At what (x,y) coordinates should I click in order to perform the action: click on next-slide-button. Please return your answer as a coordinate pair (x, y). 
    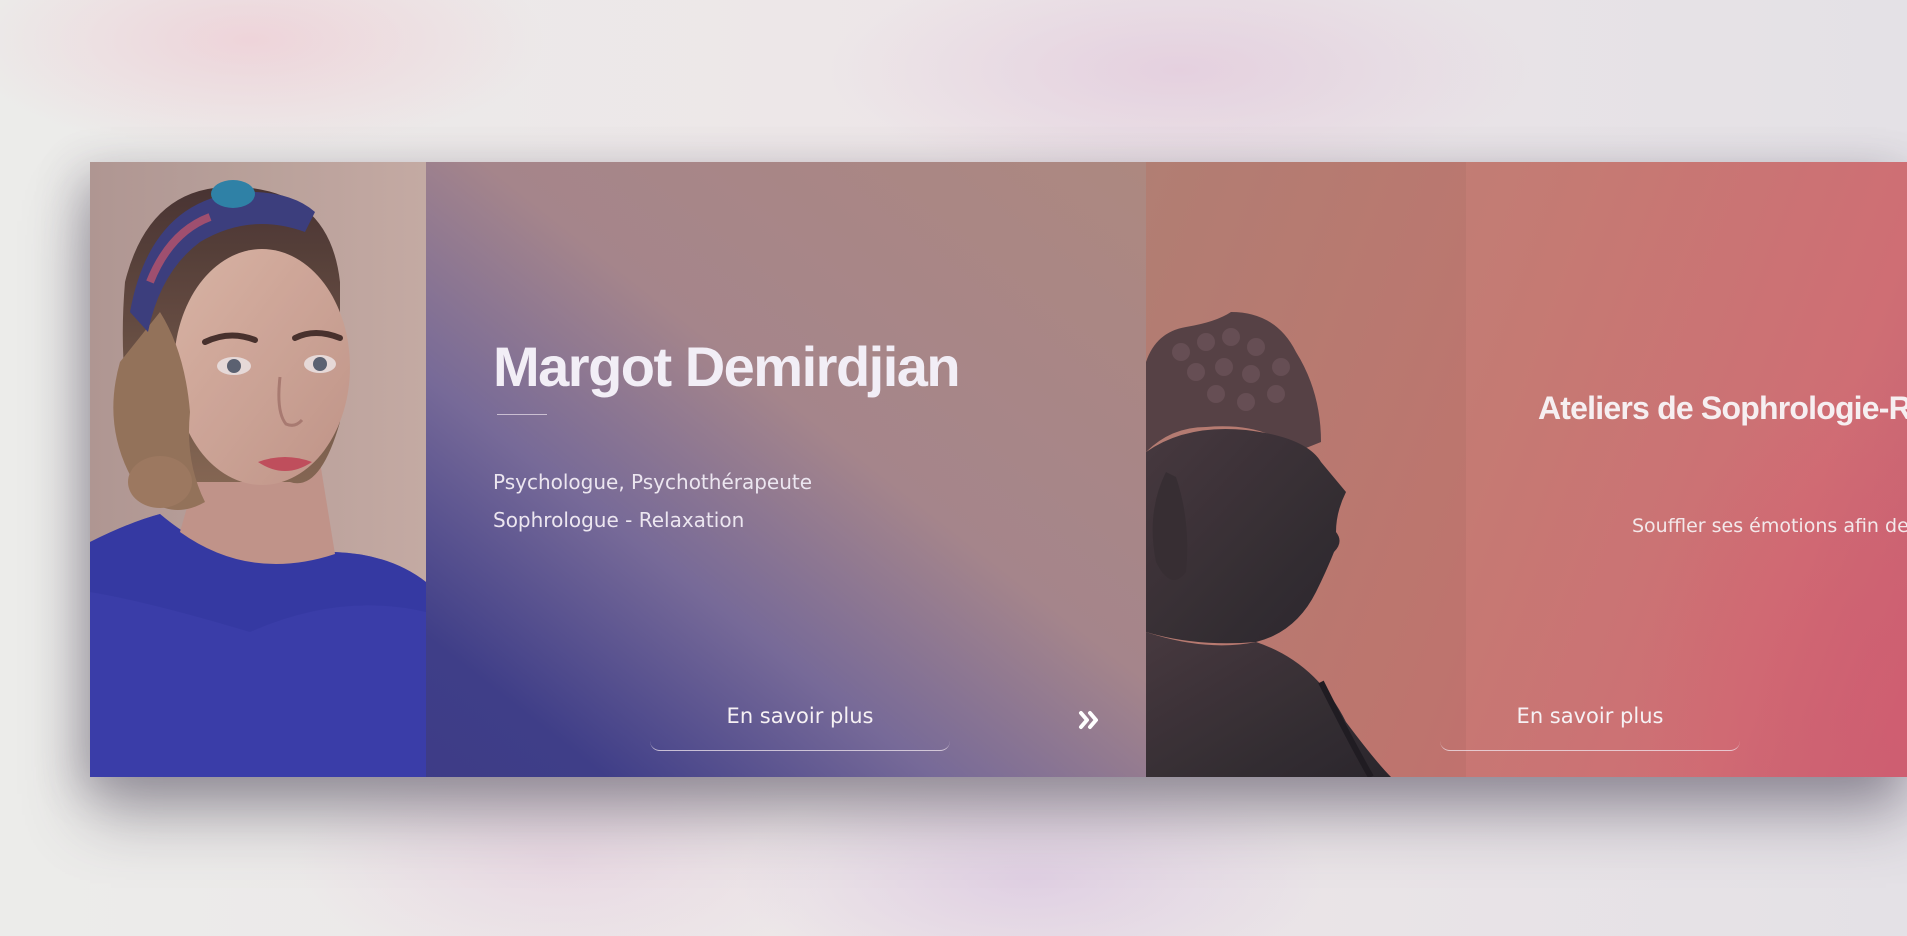
    Looking at the image, I should click on (1090, 720).